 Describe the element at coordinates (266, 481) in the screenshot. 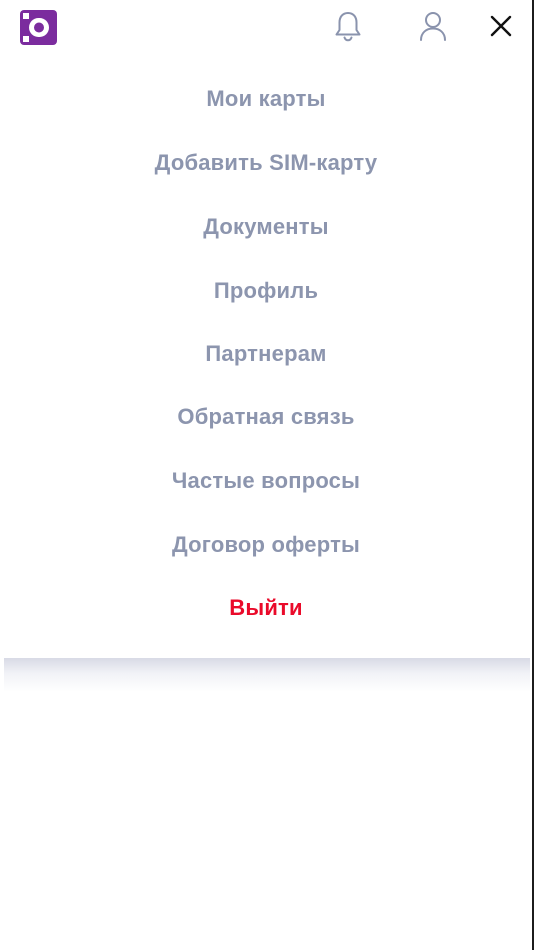

I see `menu-item-faq: Частые вопросы` at that location.